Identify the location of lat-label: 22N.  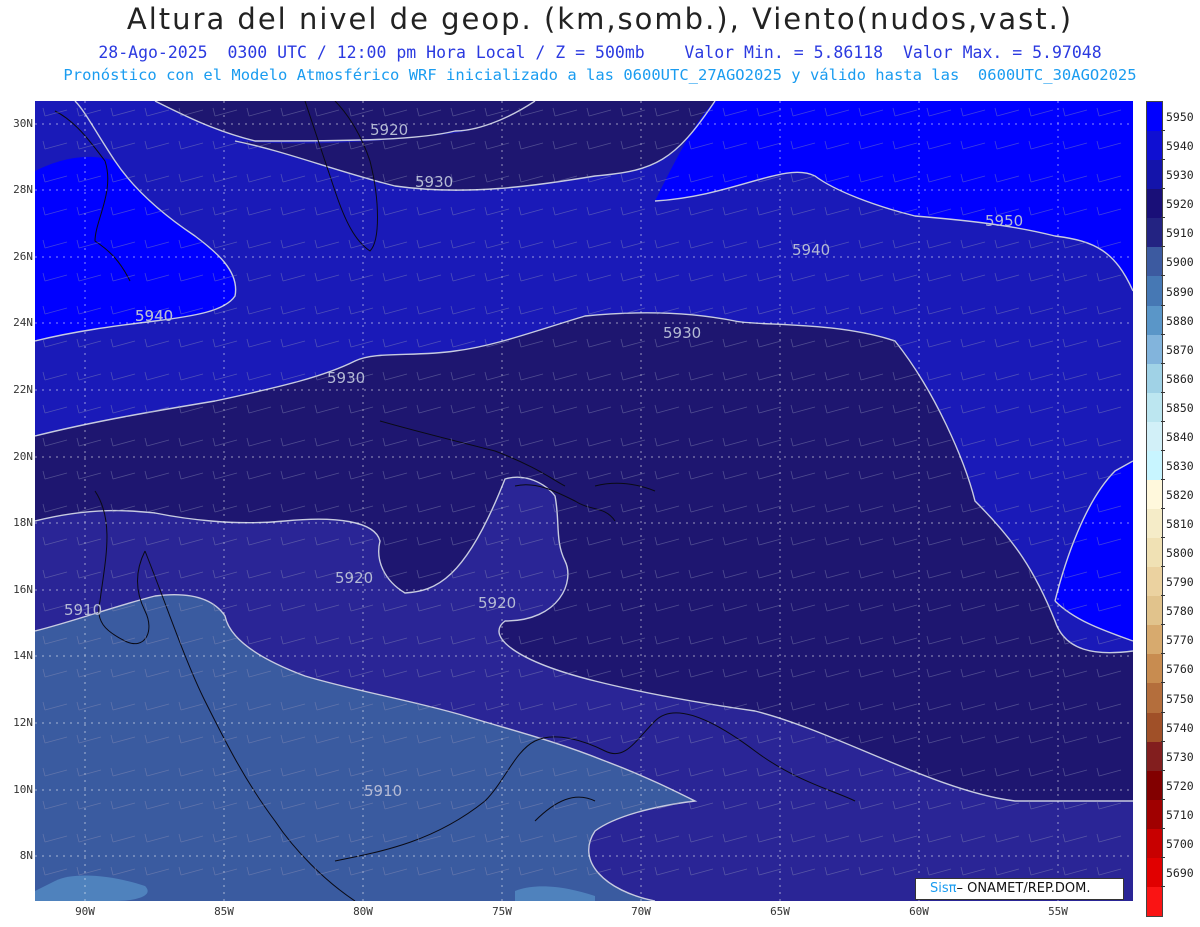
(23, 389).